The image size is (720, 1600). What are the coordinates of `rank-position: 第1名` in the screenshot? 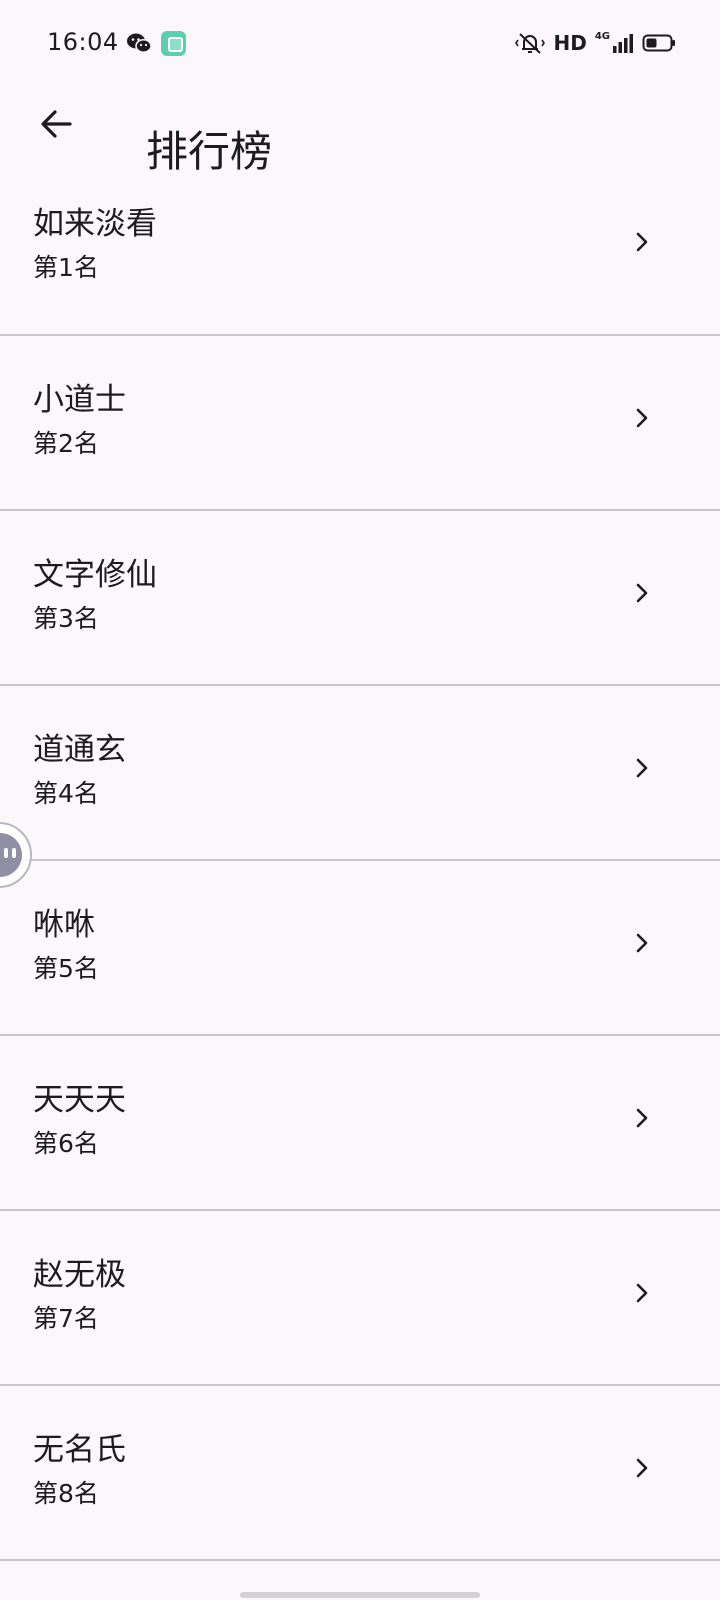 It's located at (66, 267).